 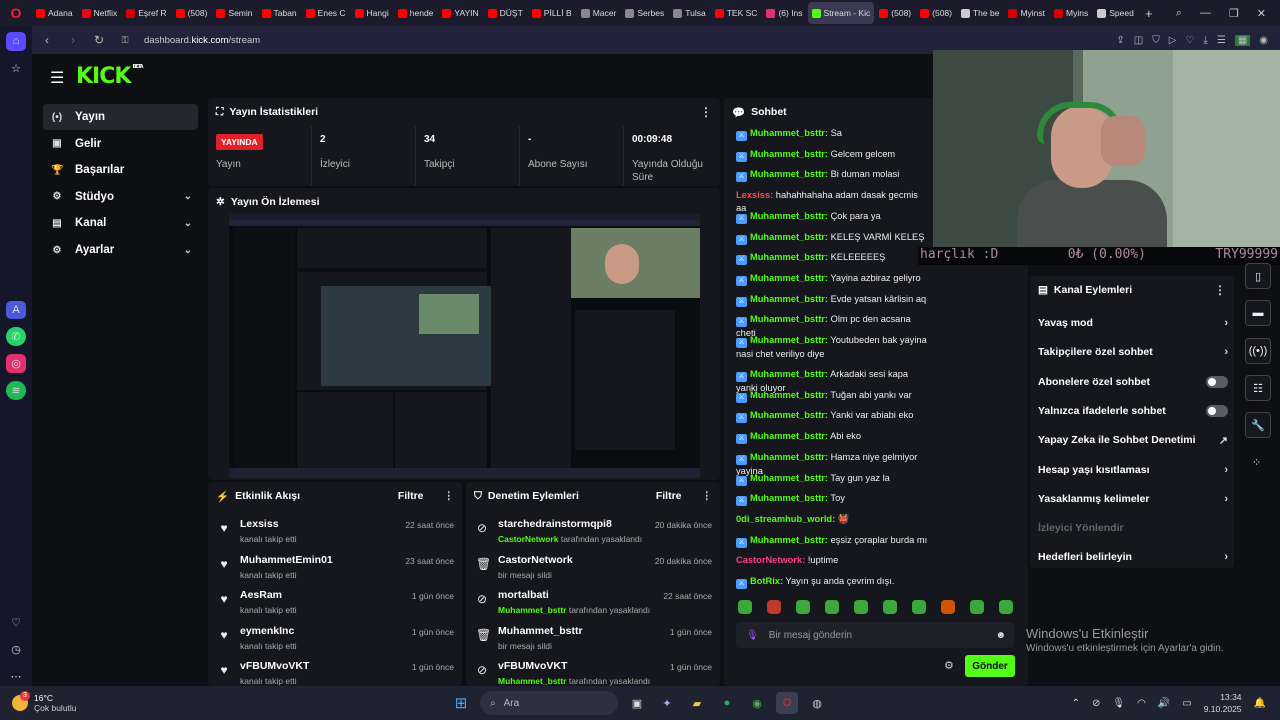 I want to click on new-tab-button: +, so click(x=1149, y=13).